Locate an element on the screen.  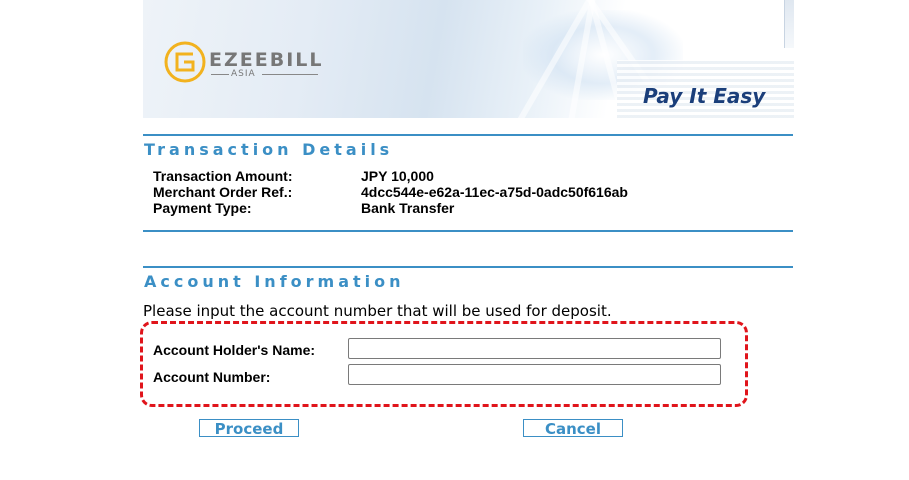
account-section-title: Account Information is located at coordinates (274, 281).